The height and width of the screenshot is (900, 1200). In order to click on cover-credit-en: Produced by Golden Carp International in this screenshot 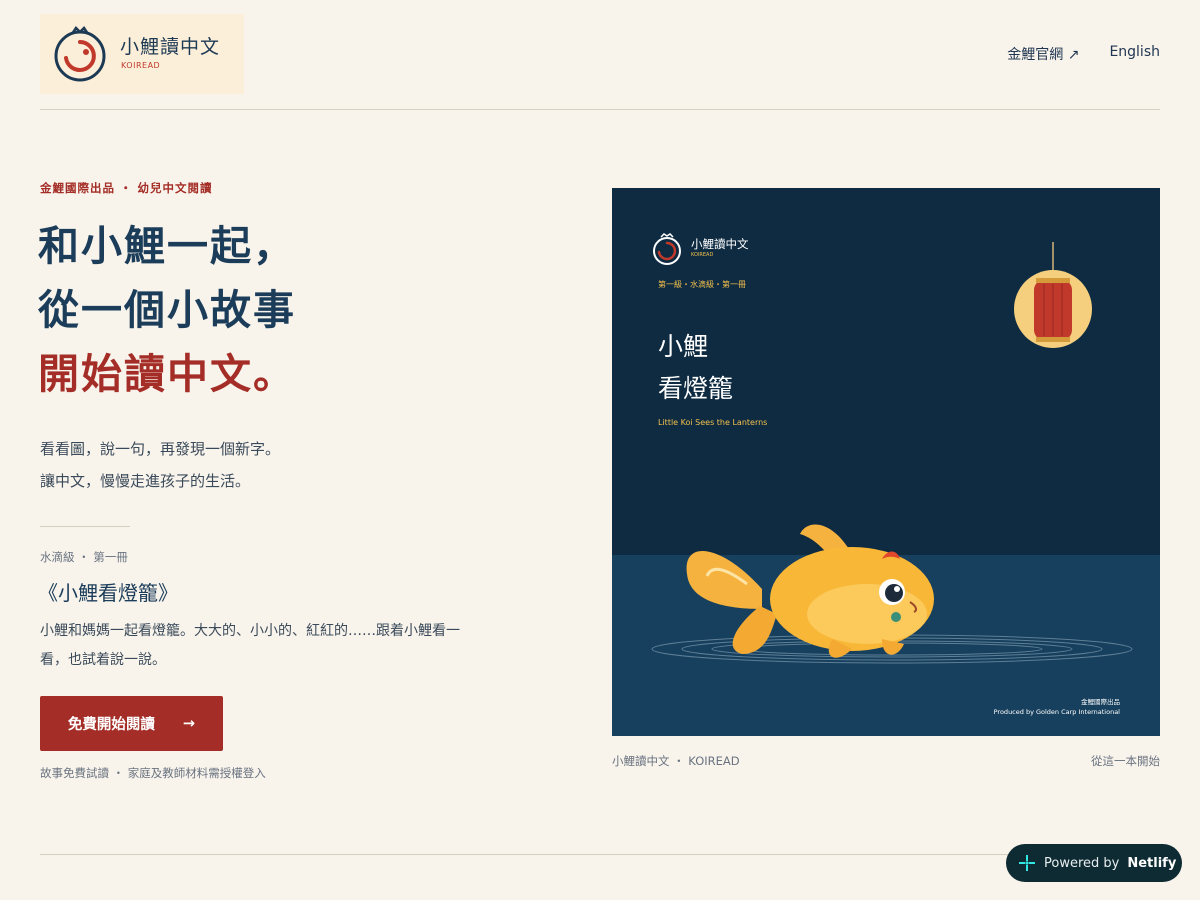, I will do `click(1056, 712)`.